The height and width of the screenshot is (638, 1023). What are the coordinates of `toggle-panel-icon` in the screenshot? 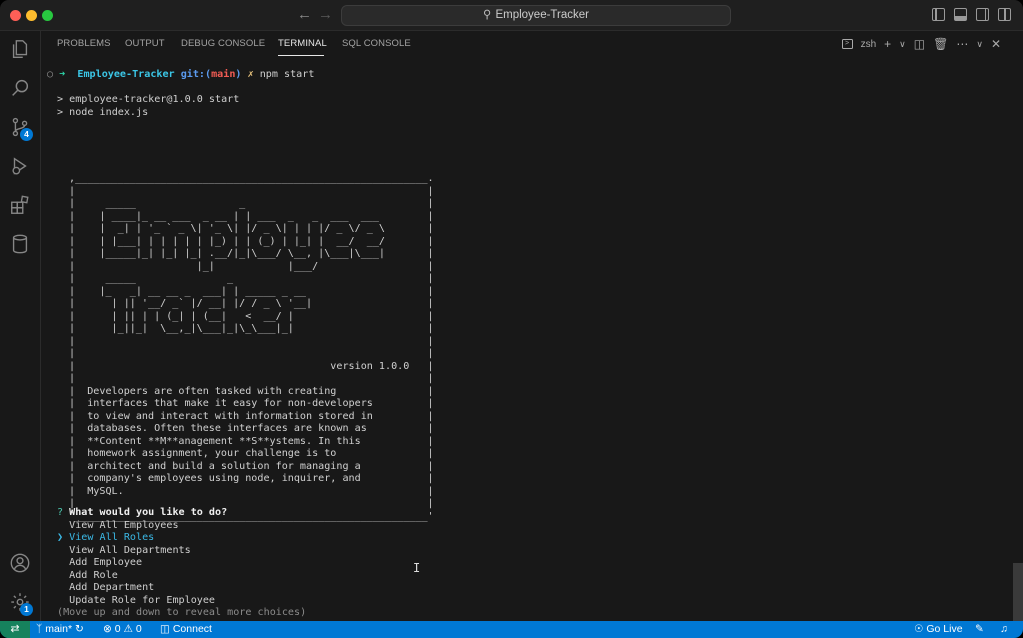 It's located at (960, 14).